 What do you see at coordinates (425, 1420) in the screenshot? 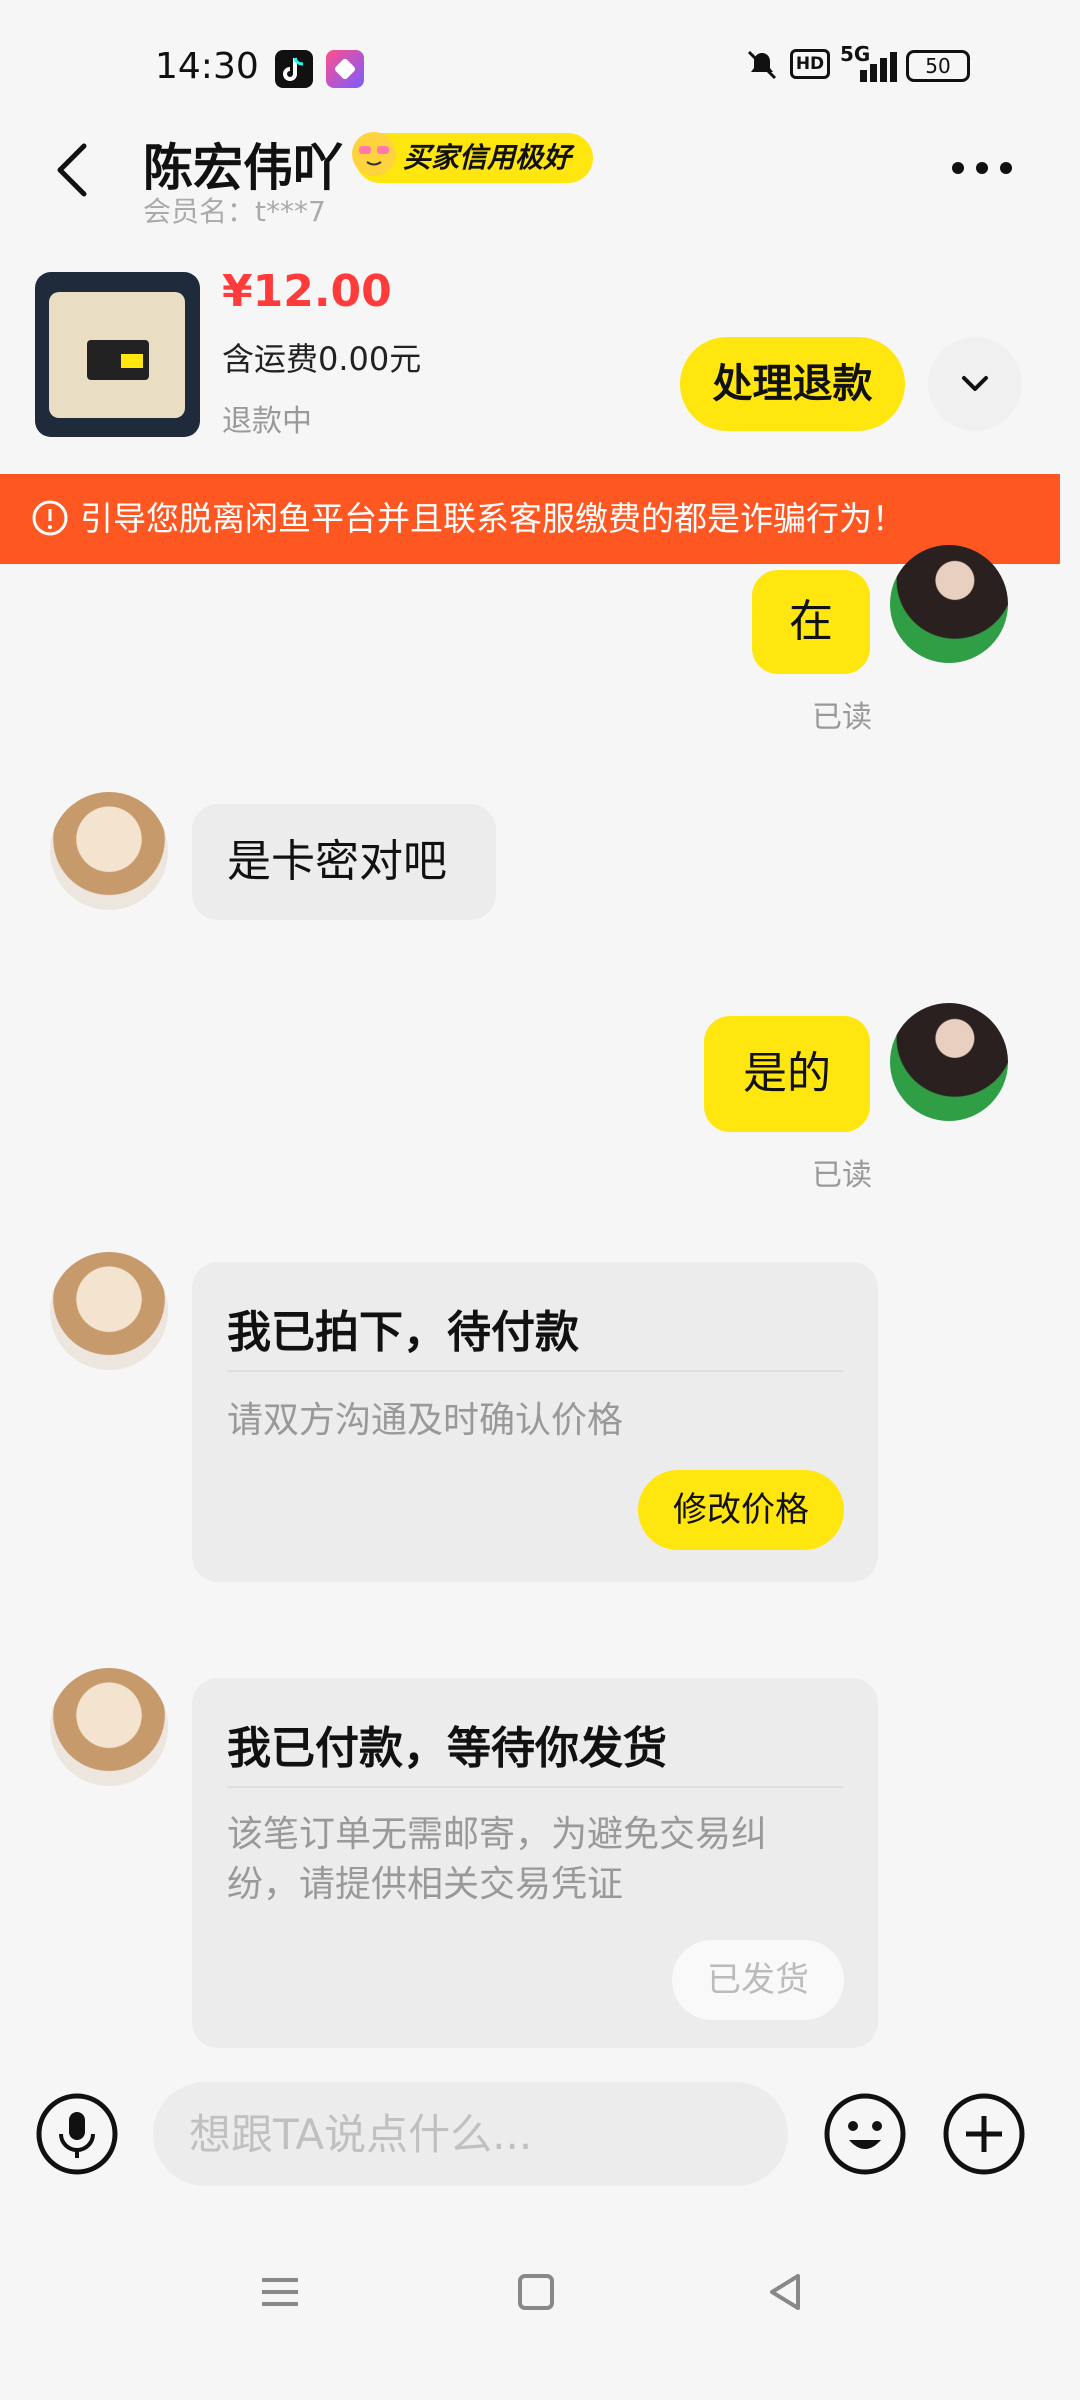
I see `card-description: 请双方沟通及时确认价格` at bounding box center [425, 1420].